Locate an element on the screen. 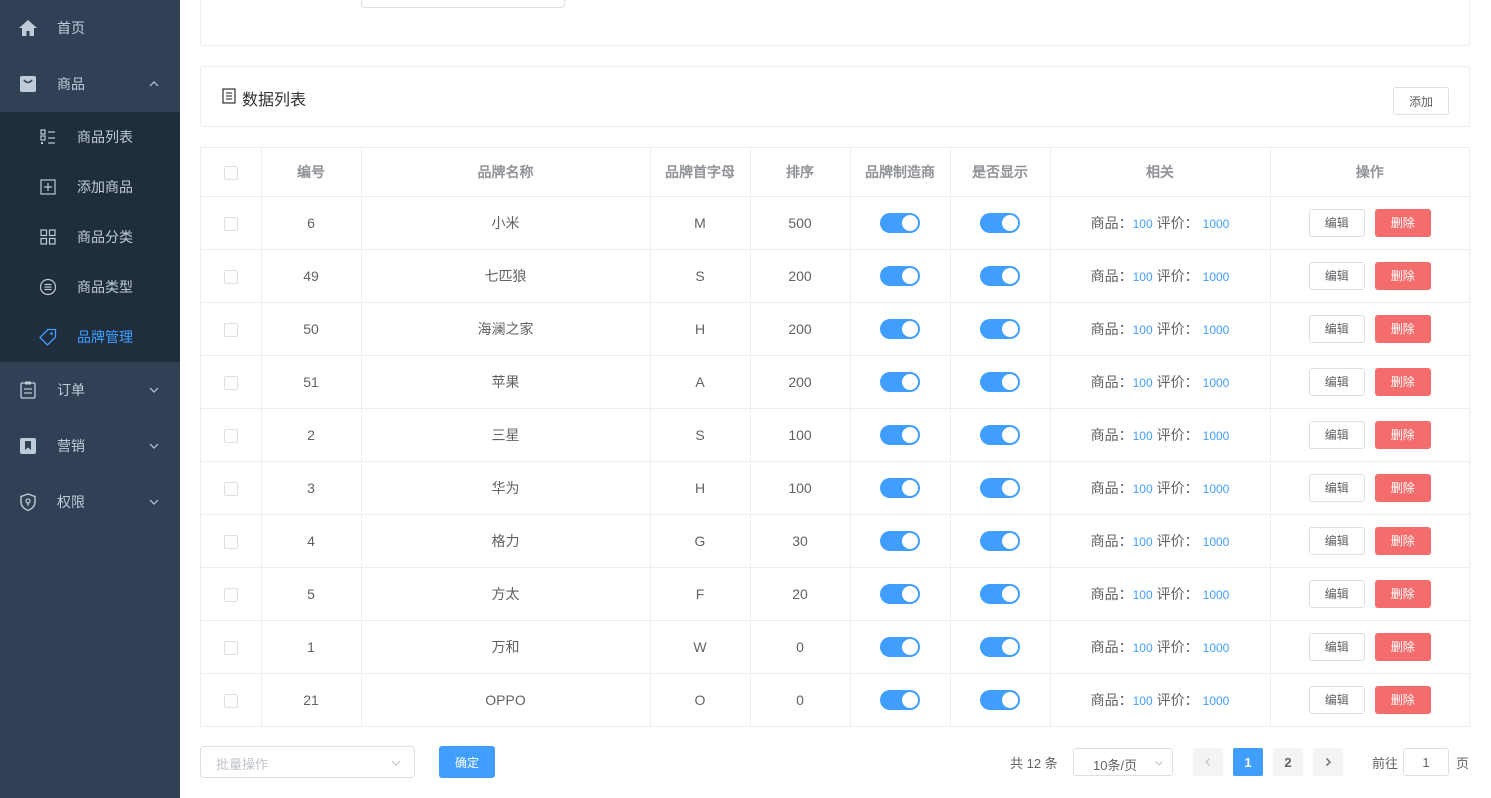  prev-page-button is located at coordinates (1208, 762).